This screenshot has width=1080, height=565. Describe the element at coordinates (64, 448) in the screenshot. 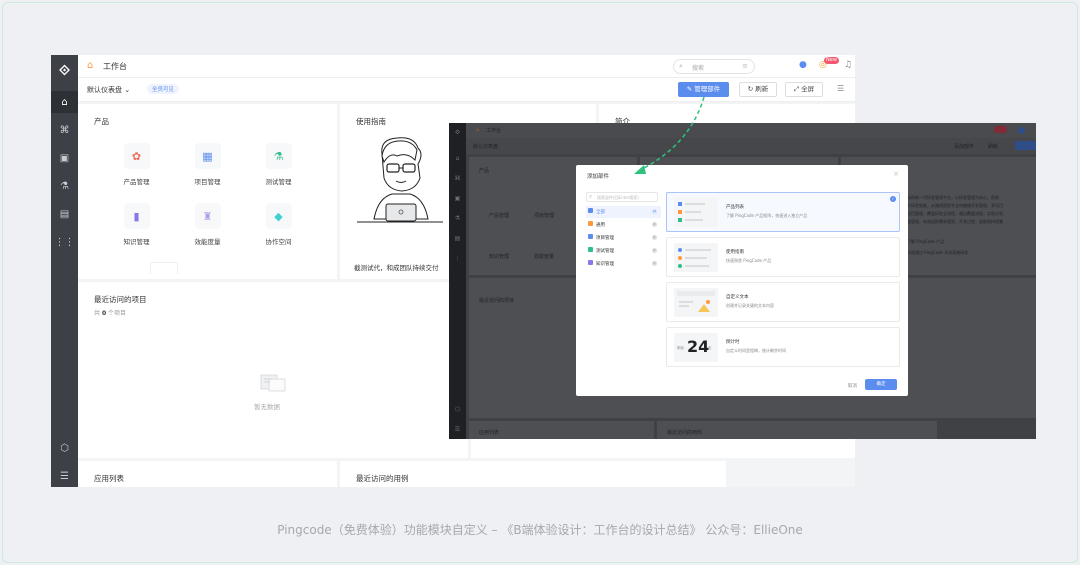

I see `cube-icon: ⬡` at that location.